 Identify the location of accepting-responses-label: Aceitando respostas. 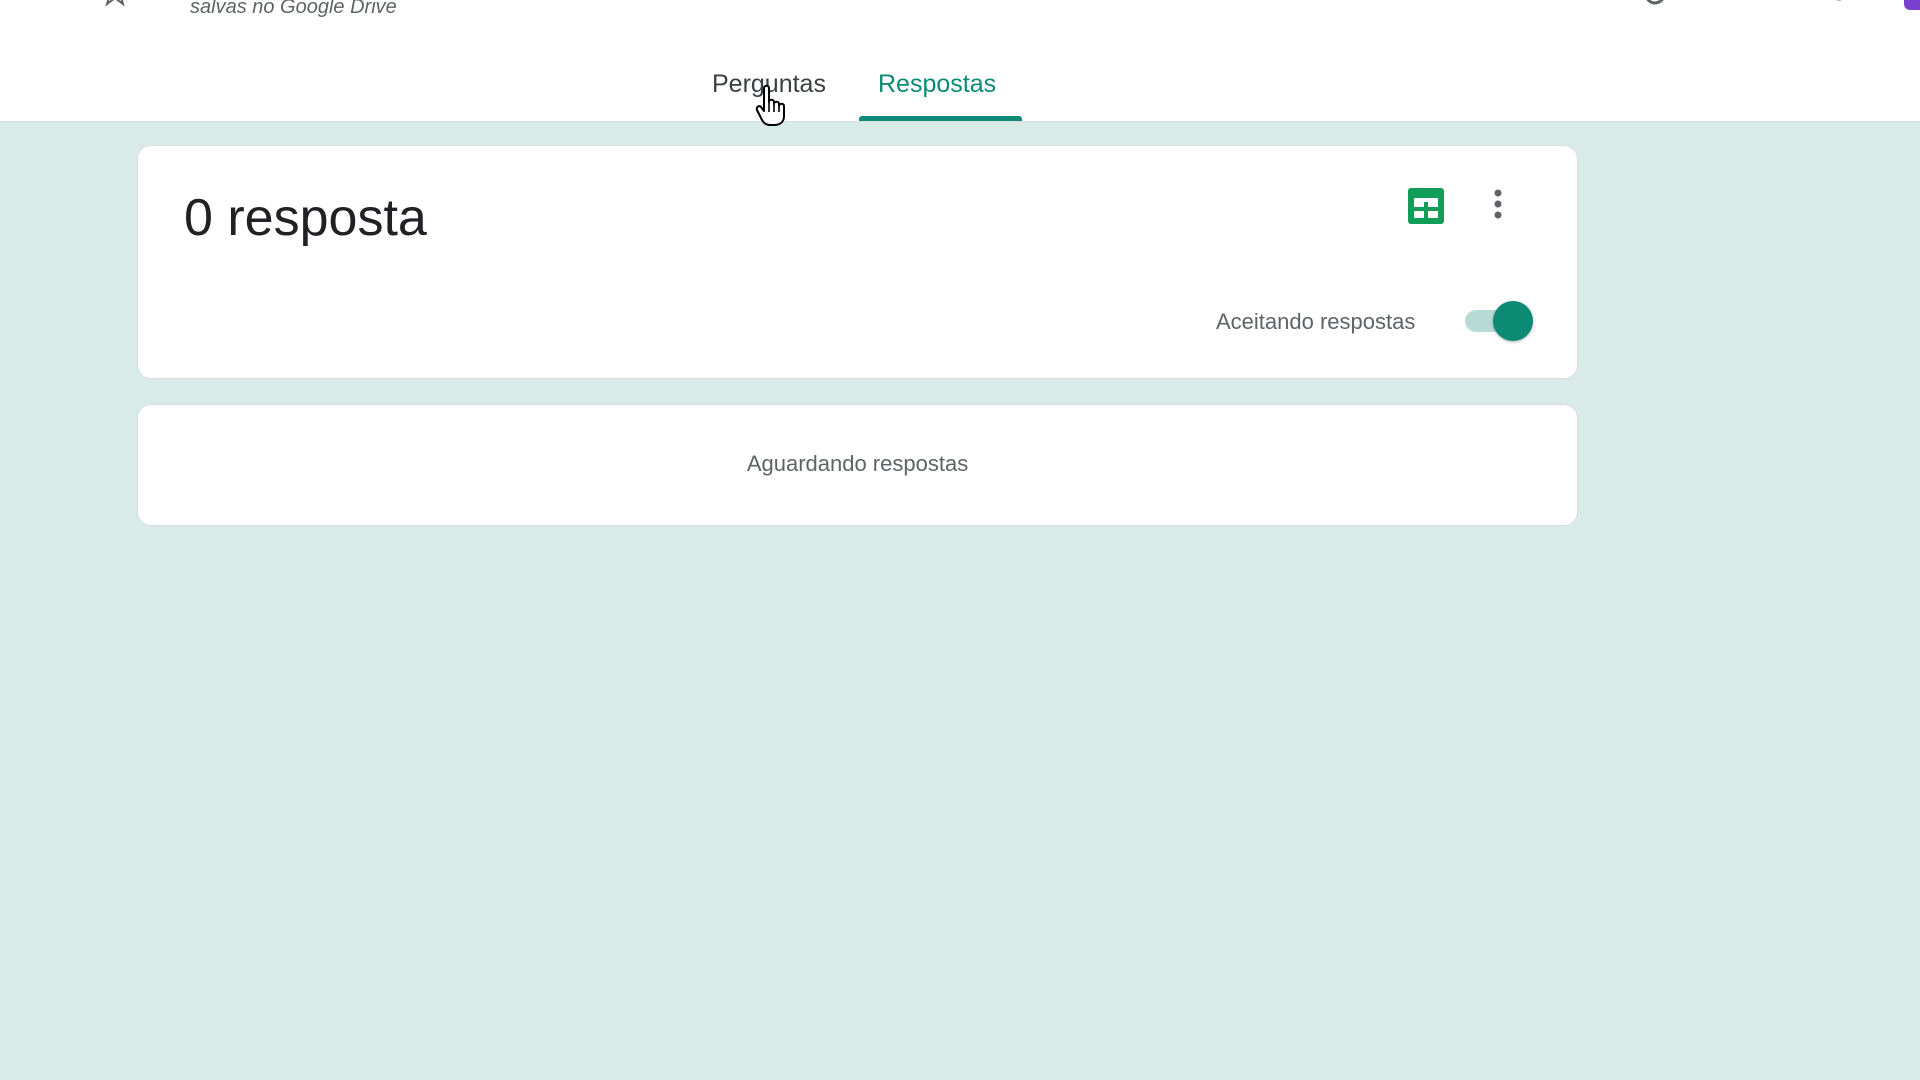
(1316, 321).